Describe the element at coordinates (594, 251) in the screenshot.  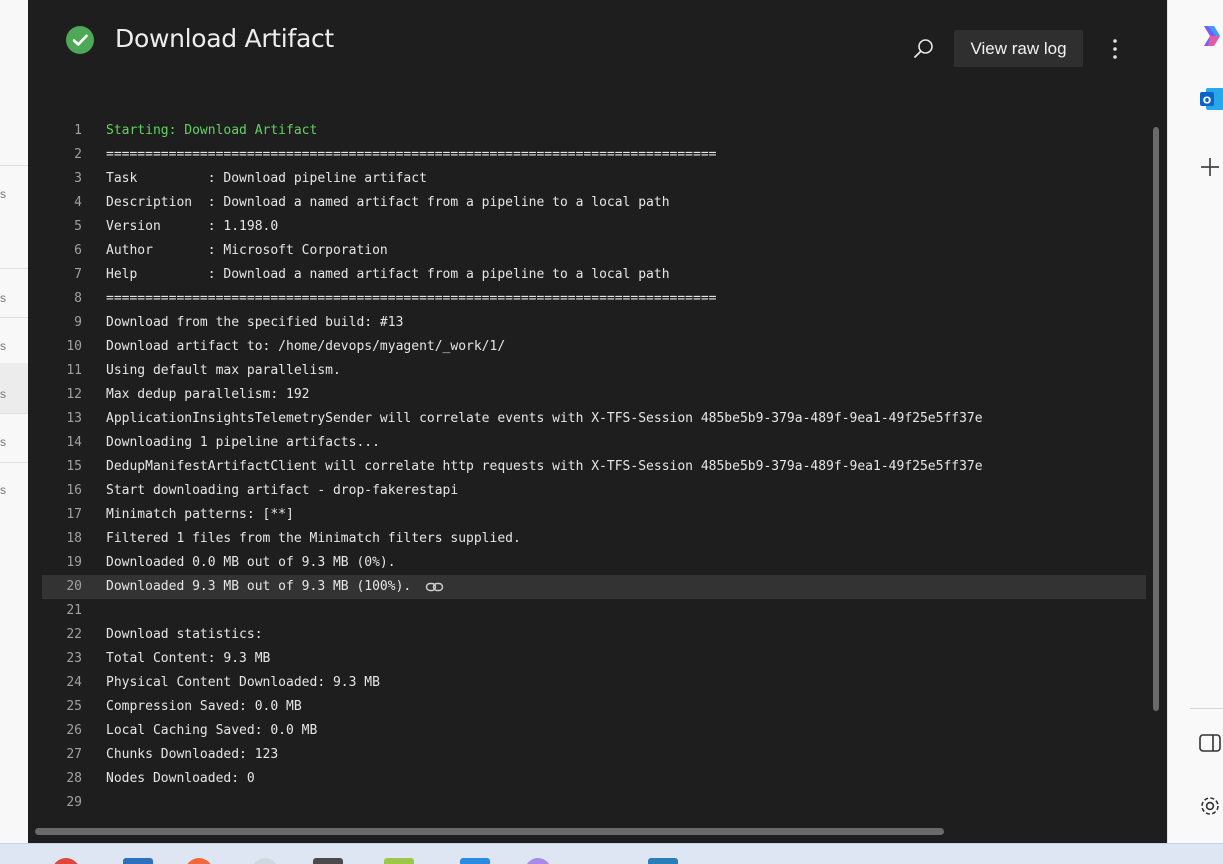
I see `log-line: 6 Author : Microsoft Corporation` at that location.